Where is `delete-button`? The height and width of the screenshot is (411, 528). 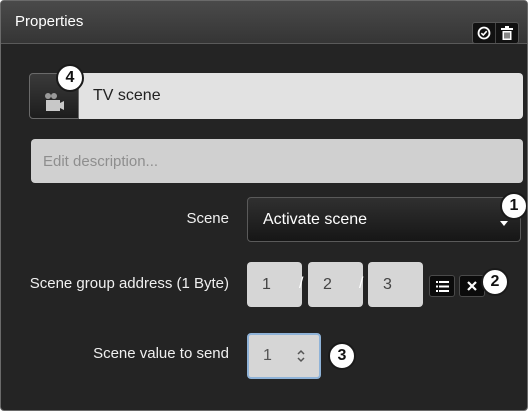
delete-button is located at coordinates (506, 33).